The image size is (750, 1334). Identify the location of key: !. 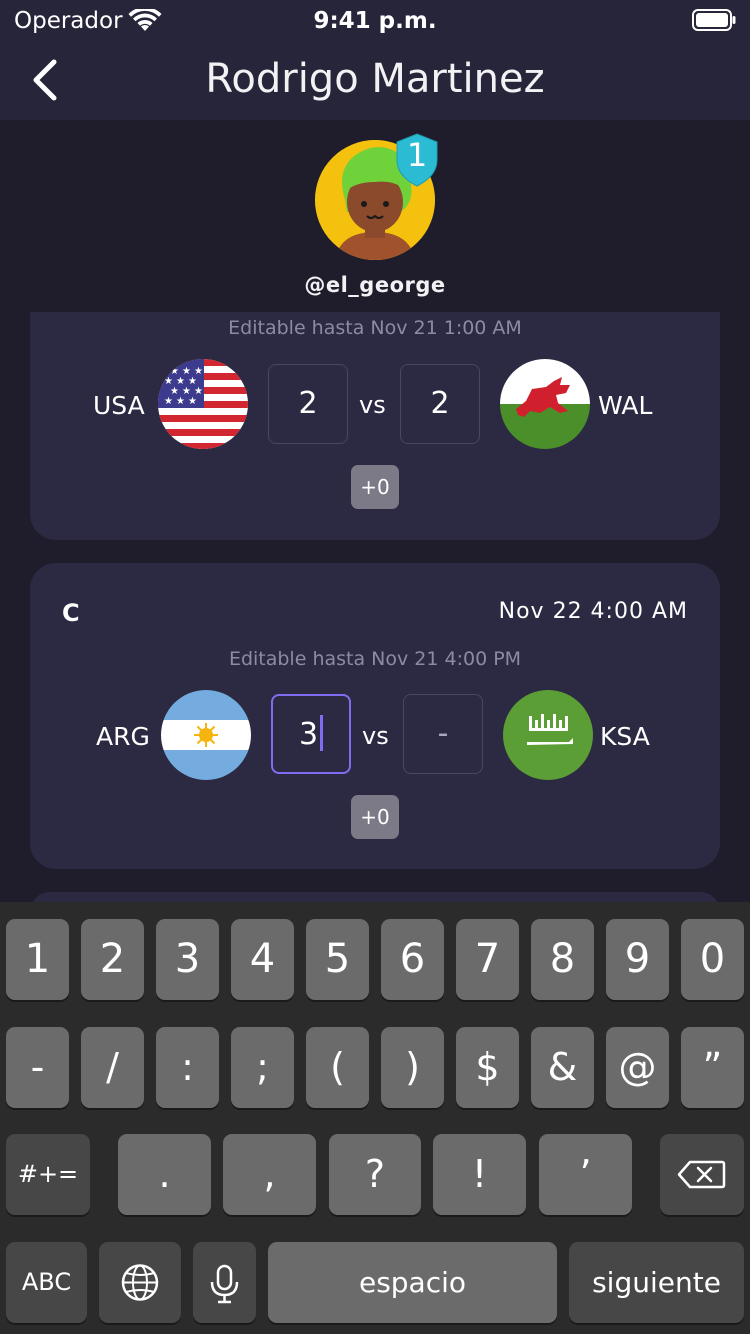
(479, 1174).